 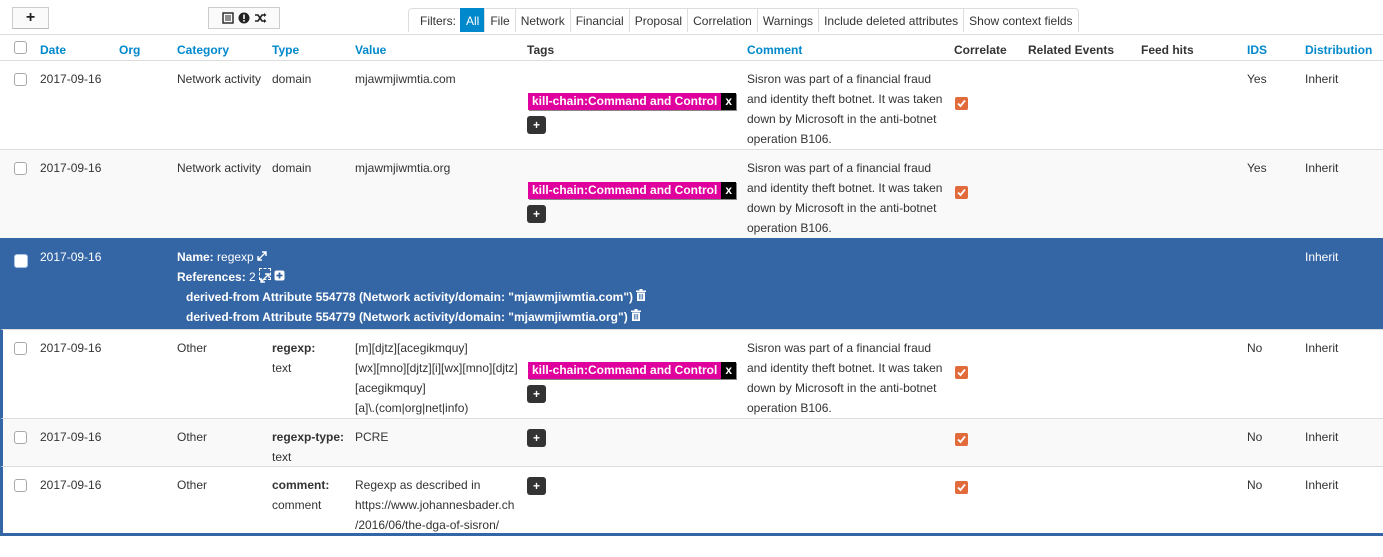 What do you see at coordinates (436, 368) in the screenshot?
I see `value-line: [wx][mno][djtz][i][wx][mno][djtz]` at bounding box center [436, 368].